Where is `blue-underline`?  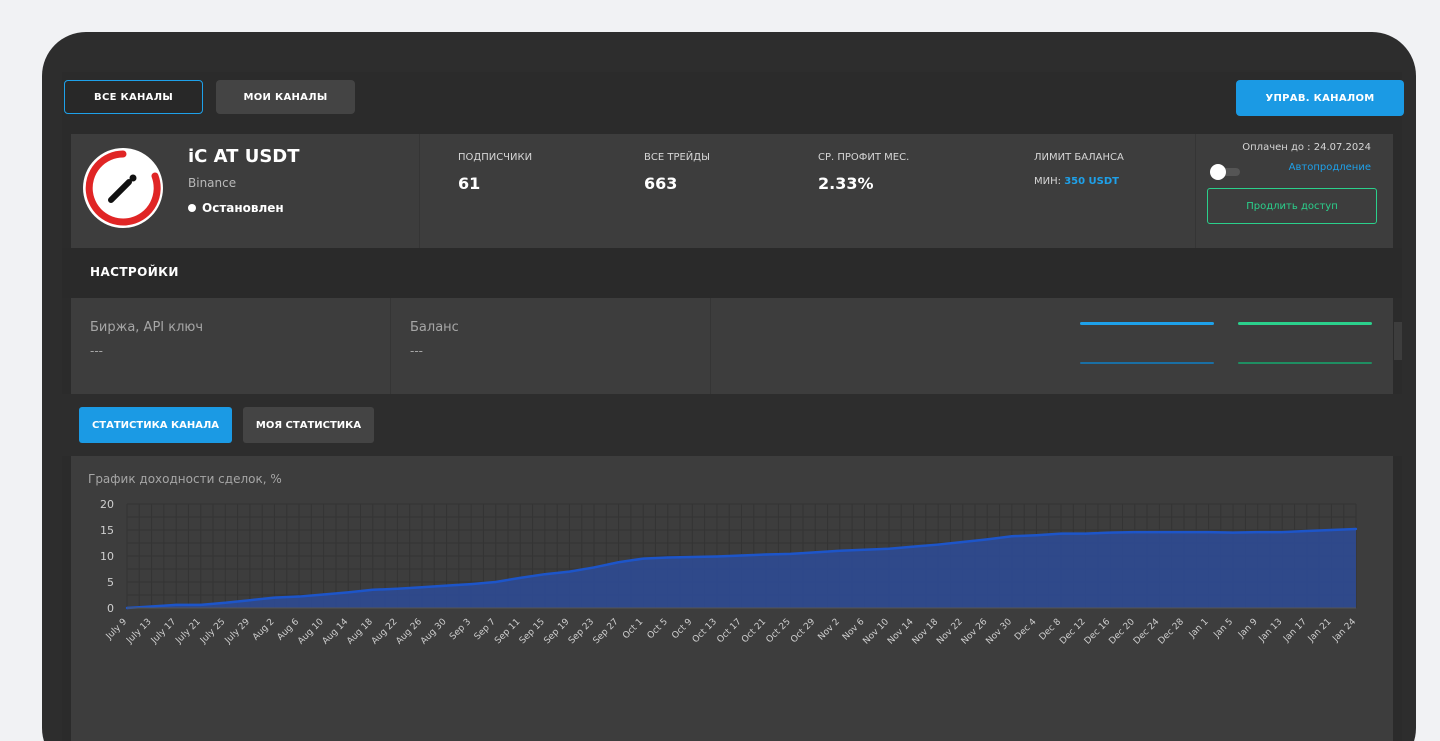
blue-underline is located at coordinates (1147, 363).